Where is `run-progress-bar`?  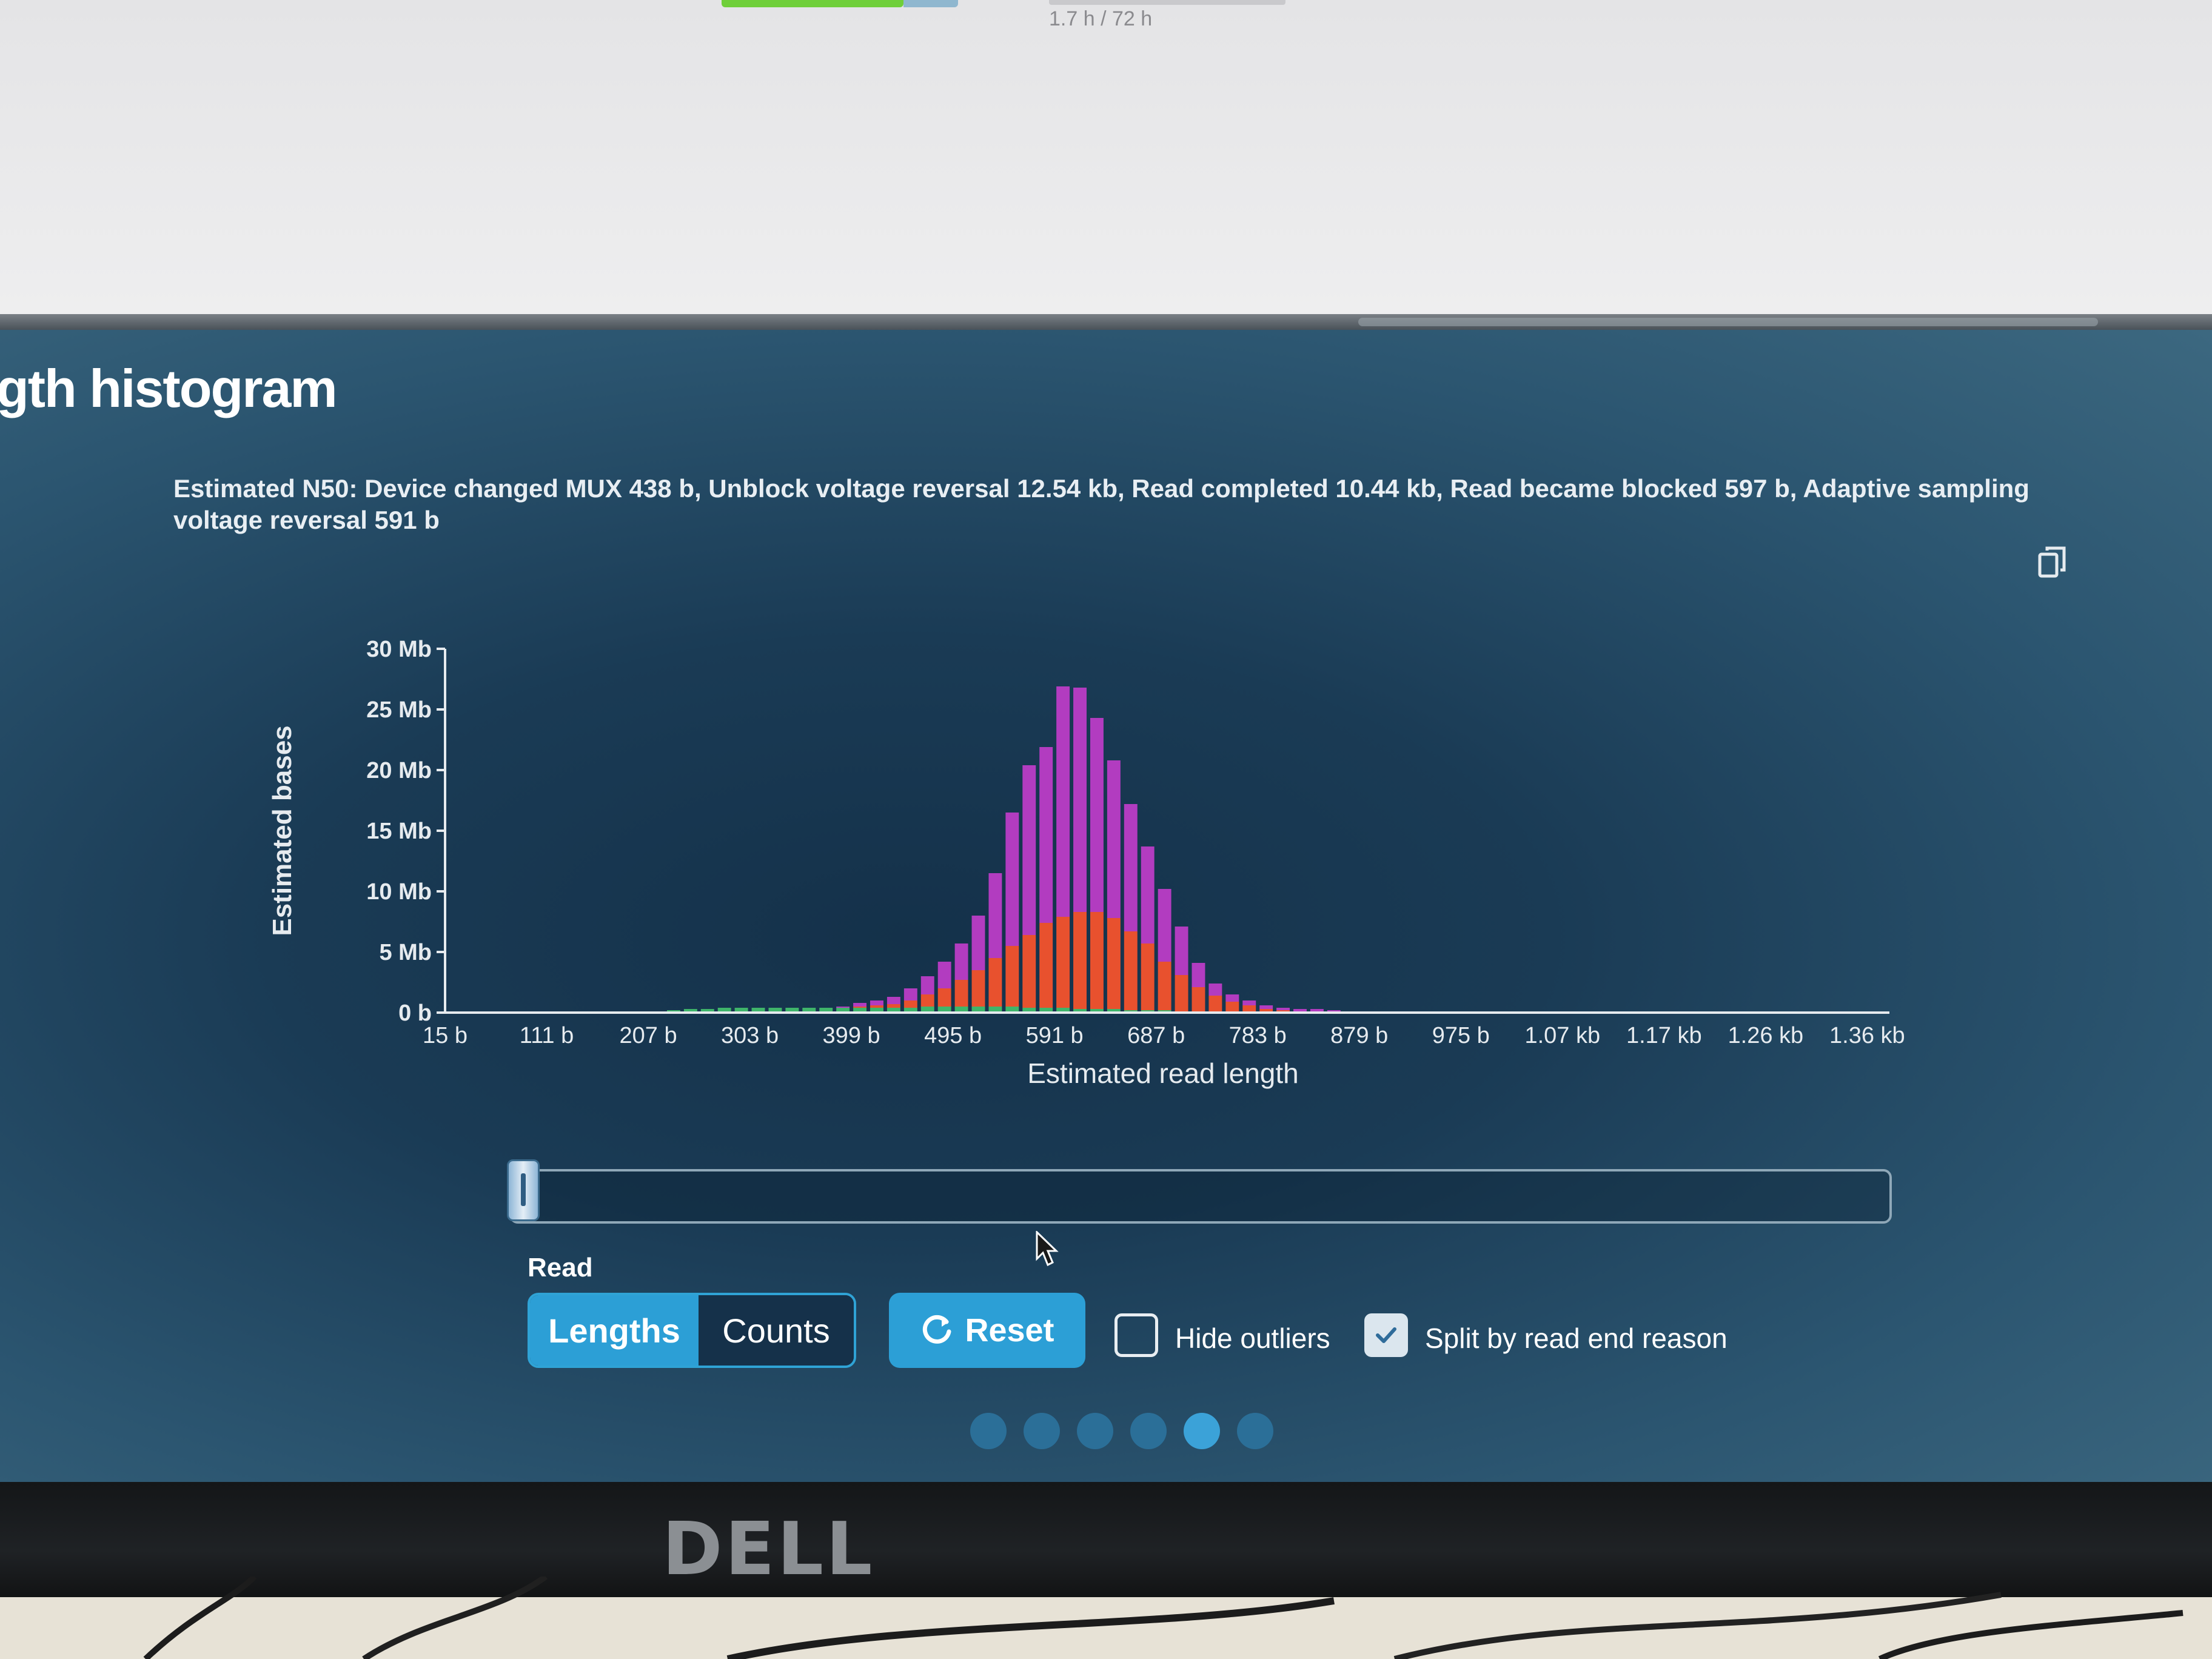 run-progress-bar is located at coordinates (813, 3).